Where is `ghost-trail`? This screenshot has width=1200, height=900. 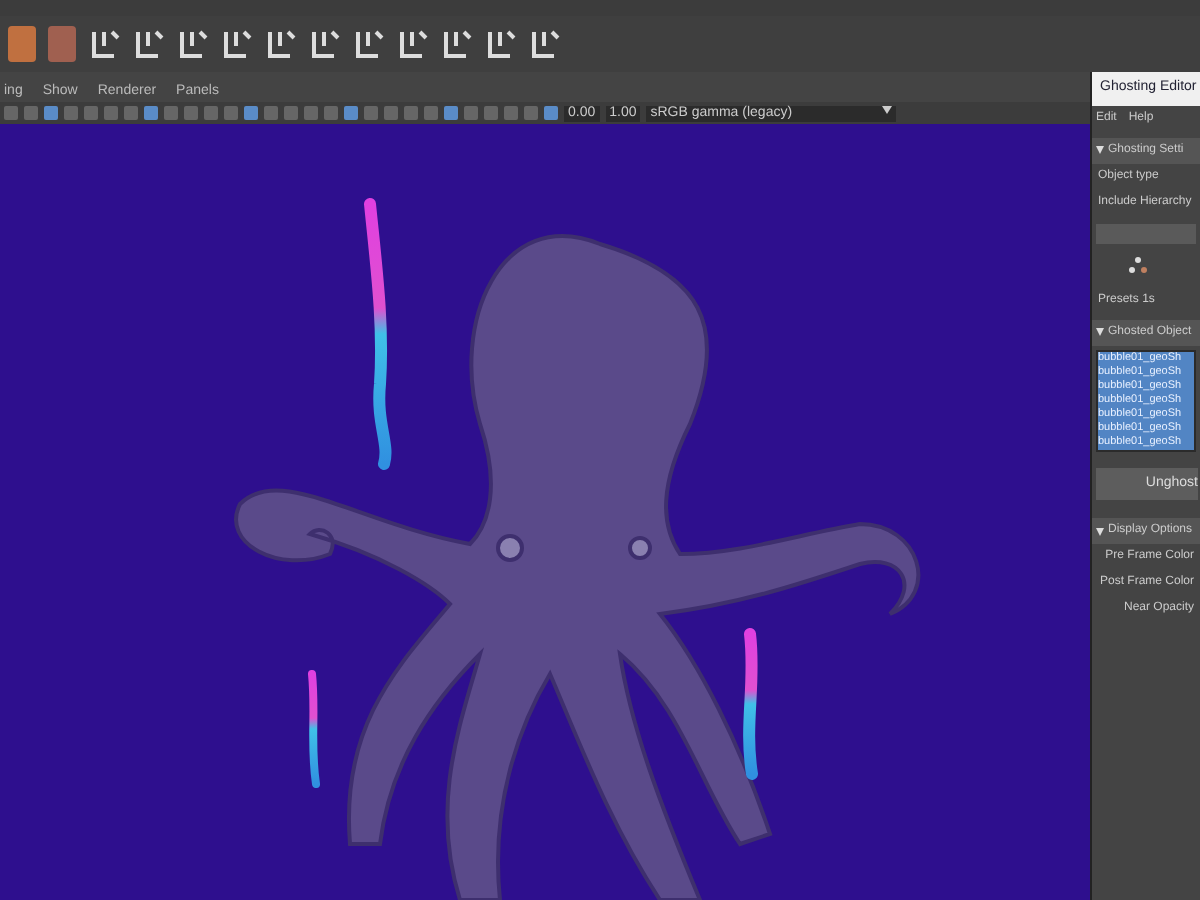
ghost-trail is located at coordinates (314, 729).